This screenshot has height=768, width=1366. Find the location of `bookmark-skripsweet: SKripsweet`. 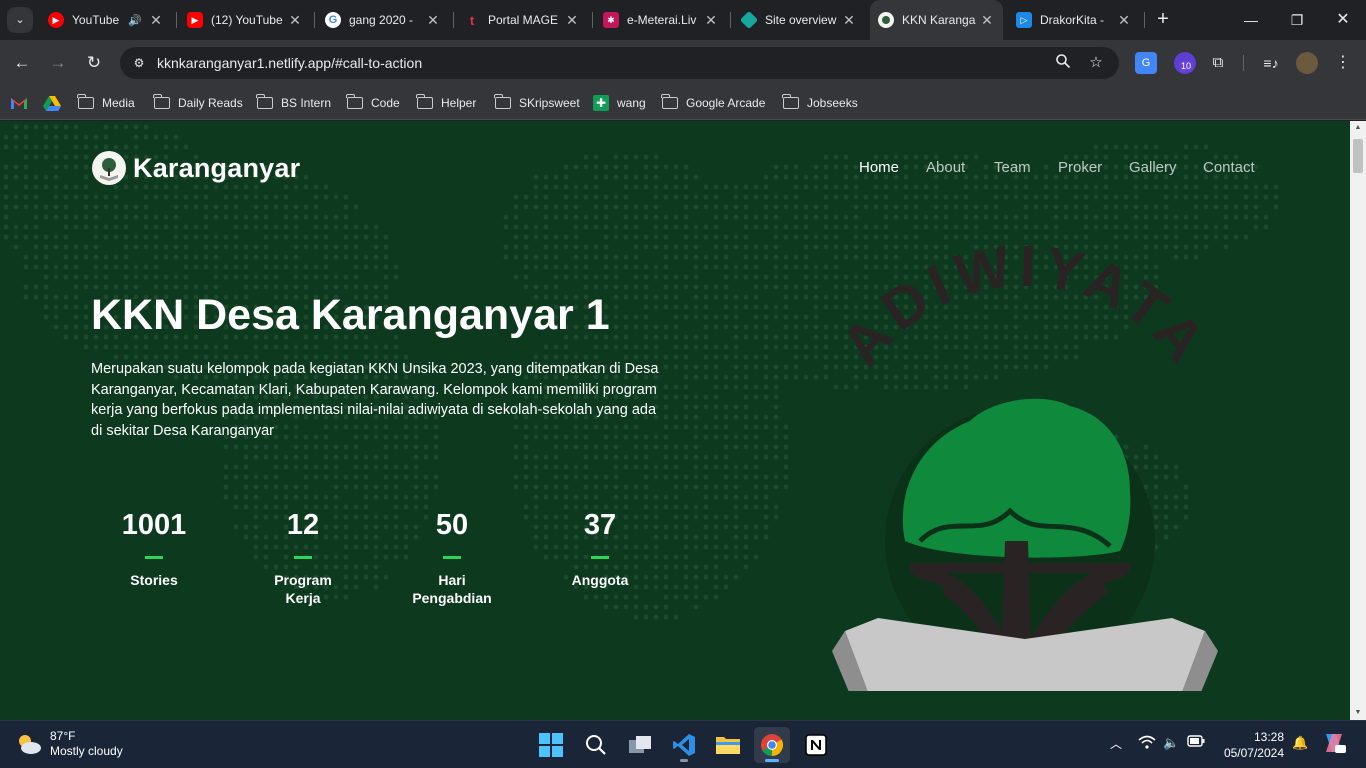

bookmark-skripsweet: SKripsweet is located at coordinates (537, 103).